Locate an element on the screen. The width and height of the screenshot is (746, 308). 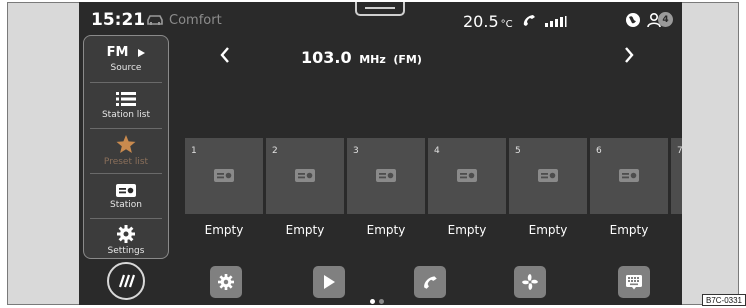
keyboard-icon is located at coordinates (634, 282).